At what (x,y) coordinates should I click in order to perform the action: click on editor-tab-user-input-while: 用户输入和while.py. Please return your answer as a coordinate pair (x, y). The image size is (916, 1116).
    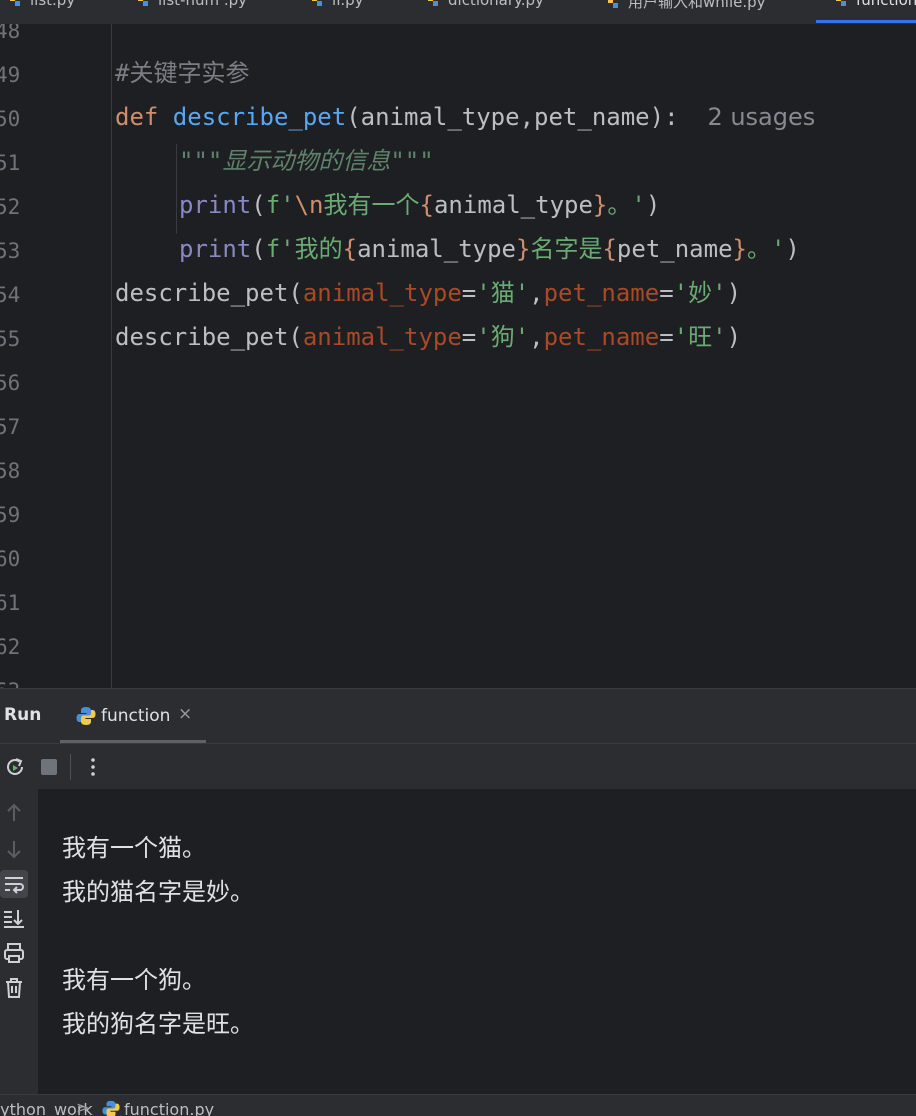
    Looking at the image, I should click on (687, 7).